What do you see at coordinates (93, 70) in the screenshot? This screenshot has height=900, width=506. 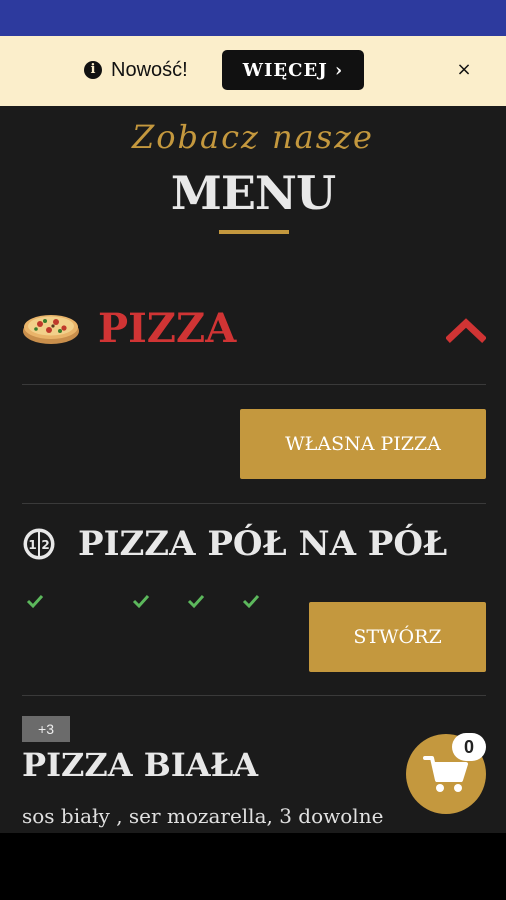 I see `info-icon: i` at bounding box center [93, 70].